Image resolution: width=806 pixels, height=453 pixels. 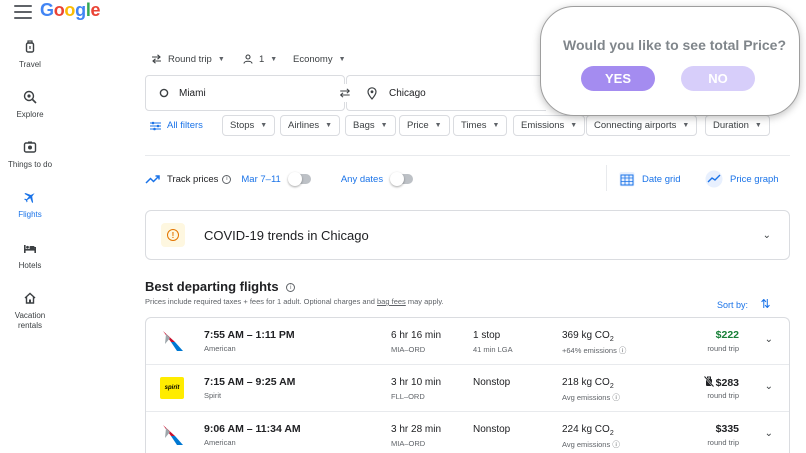 What do you see at coordinates (248, 59) in the screenshot?
I see `person-icon` at bounding box center [248, 59].